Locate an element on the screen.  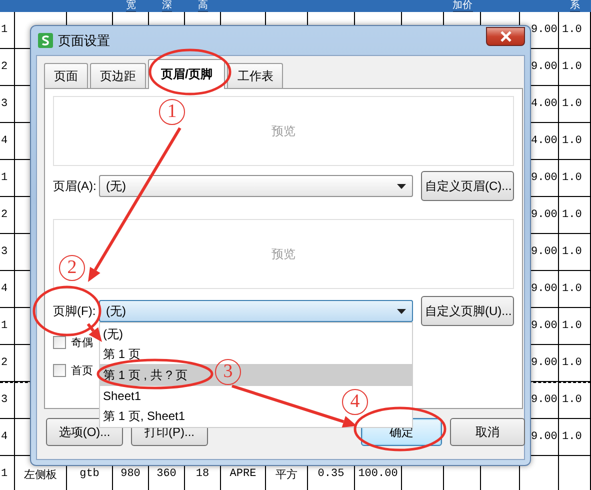
field-label: 页脚(F): is located at coordinates (75, 311).